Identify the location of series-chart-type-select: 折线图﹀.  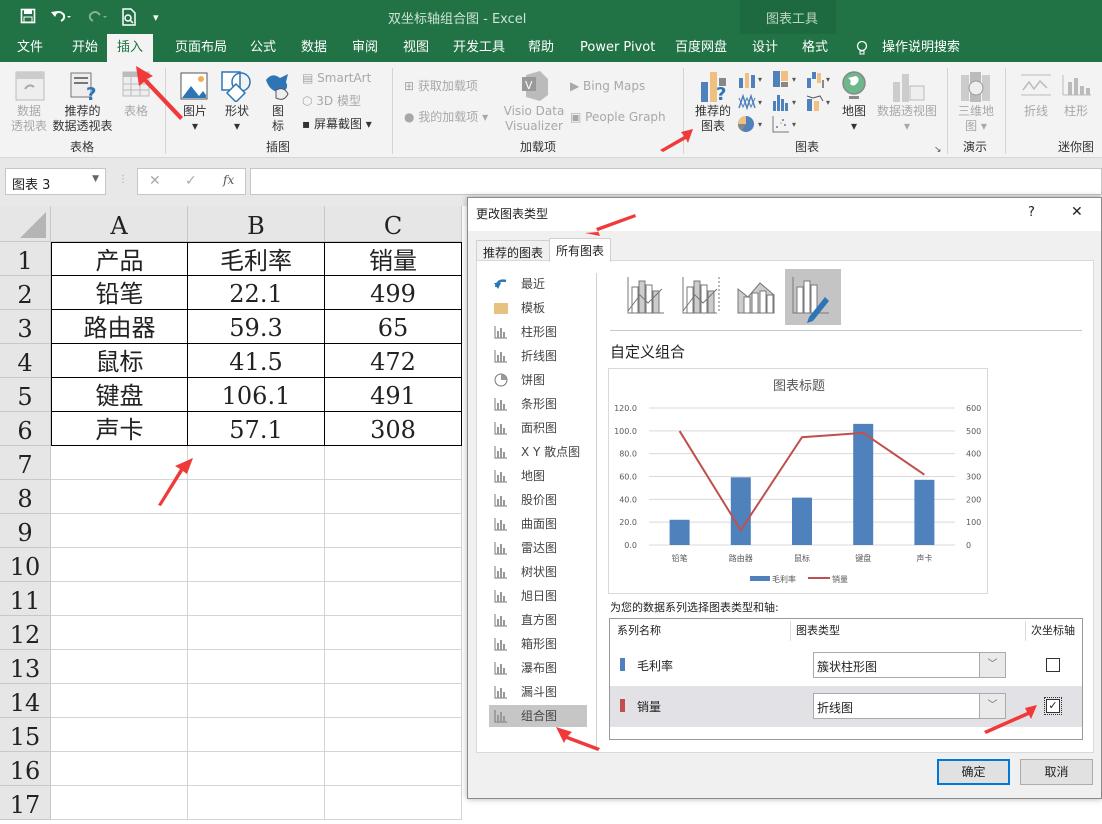
(909, 706).